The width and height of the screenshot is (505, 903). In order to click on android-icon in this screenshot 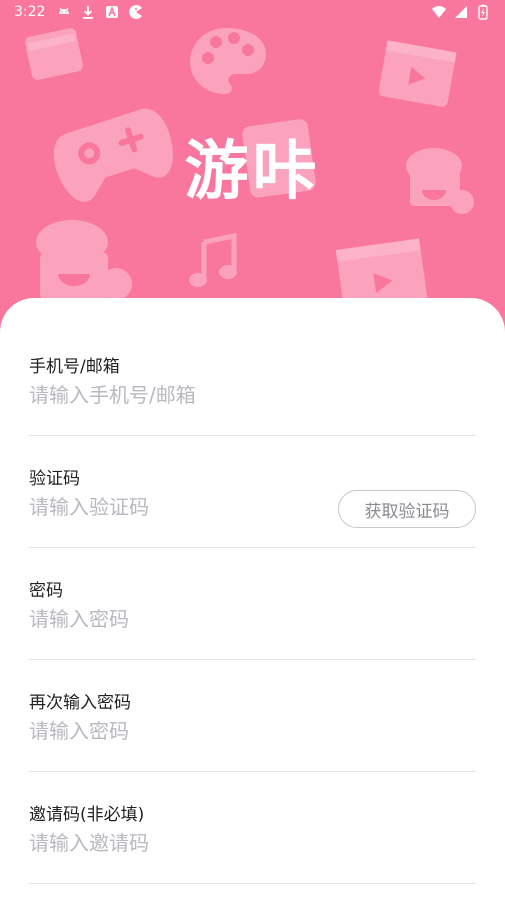, I will do `click(64, 10)`.